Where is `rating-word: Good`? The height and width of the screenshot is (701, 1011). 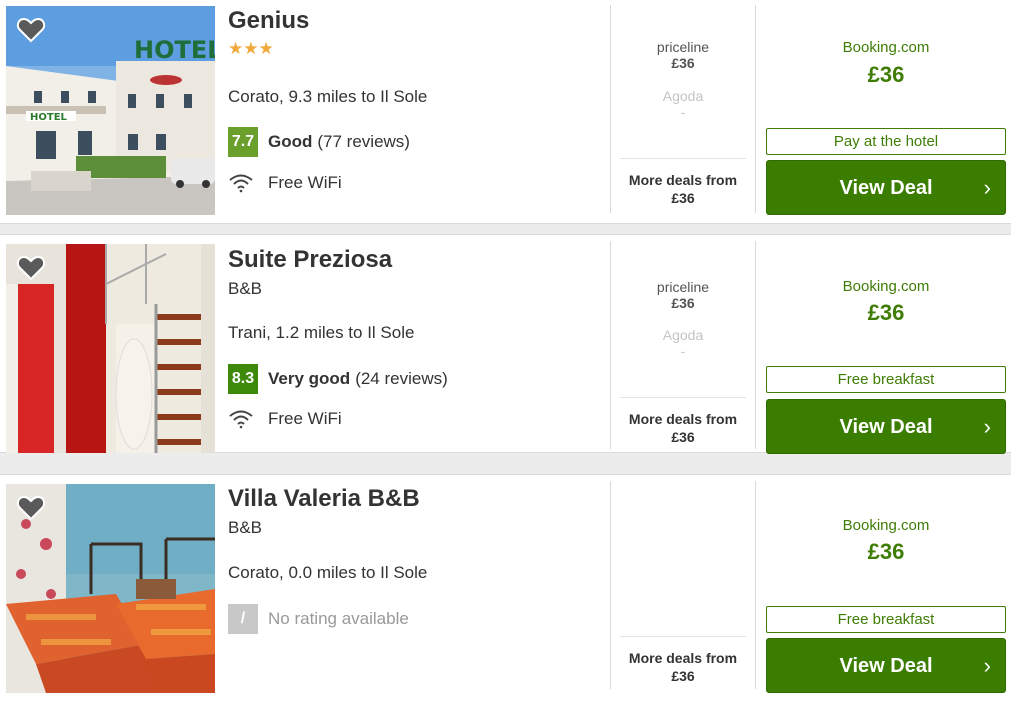
rating-word: Good is located at coordinates (290, 141).